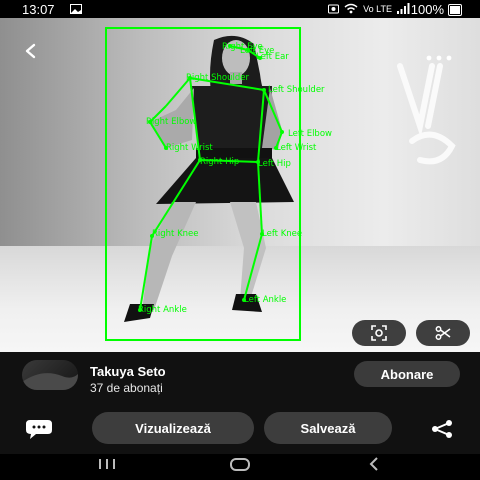  Describe the element at coordinates (442, 429) in the screenshot. I see `share-icon` at that location.